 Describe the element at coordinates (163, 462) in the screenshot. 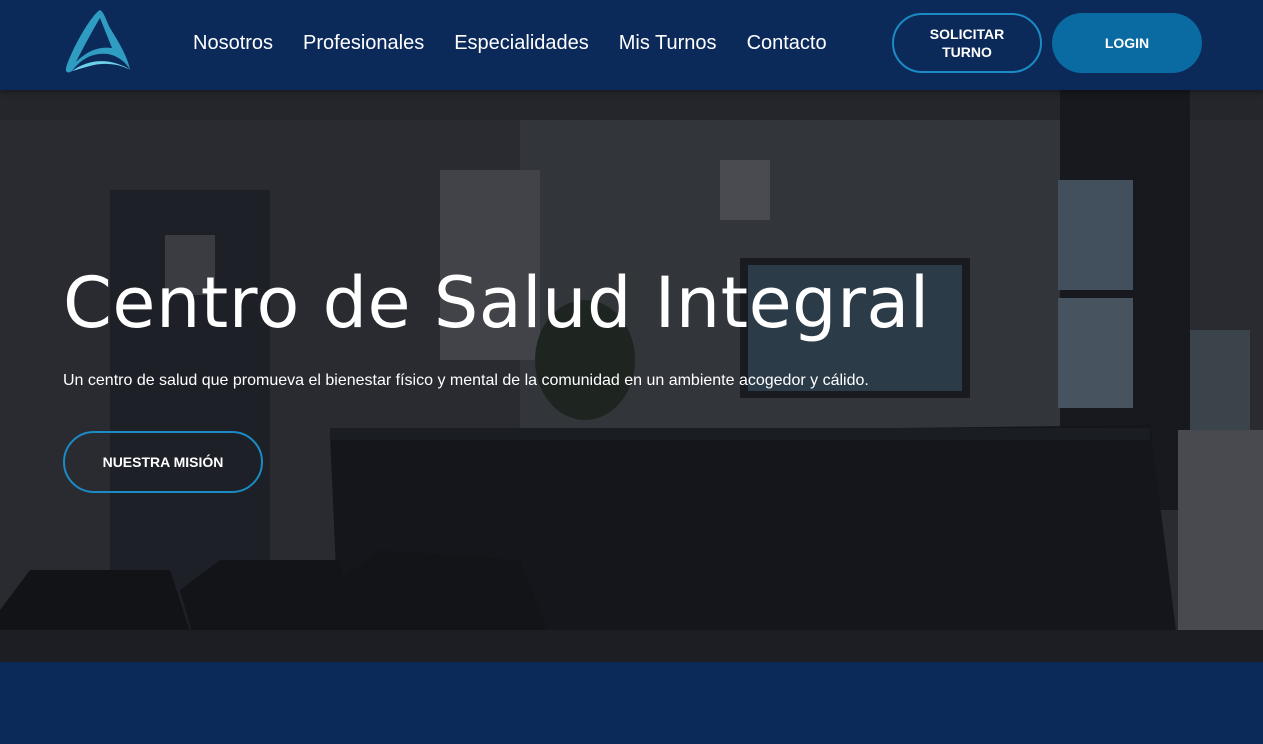

I see `nuestra-mision-button: NUESTRA MISIÓN` at that location.